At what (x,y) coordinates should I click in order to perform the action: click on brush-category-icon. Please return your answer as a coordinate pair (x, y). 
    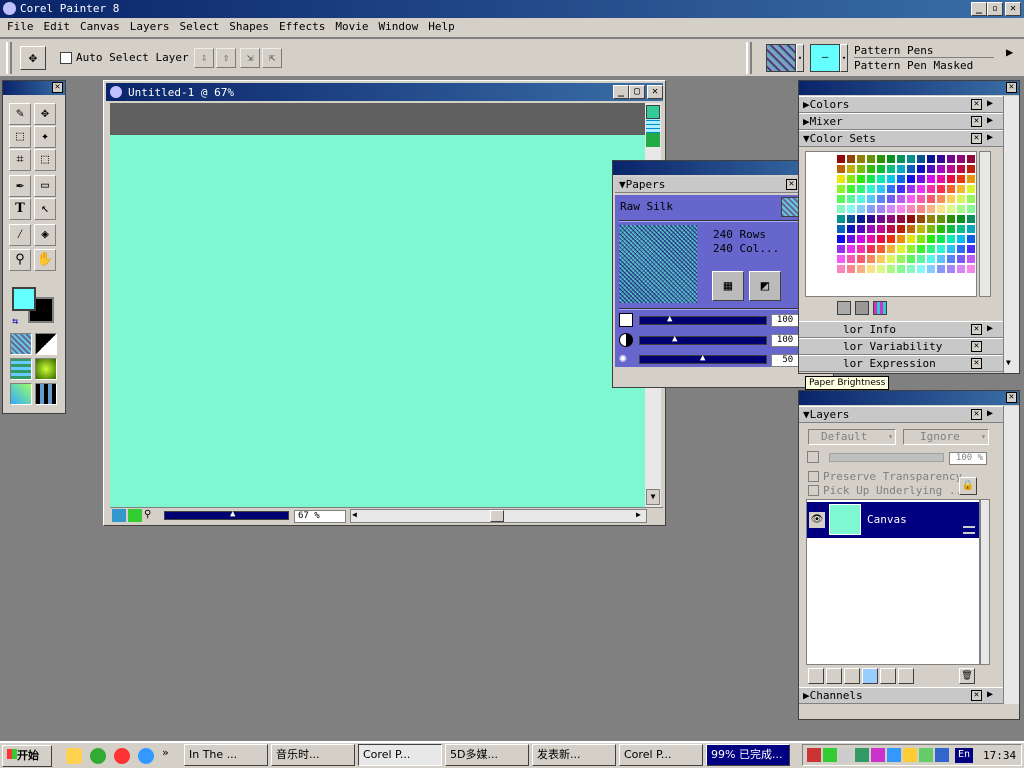
    Looking at the image, I should click on (781, 58).